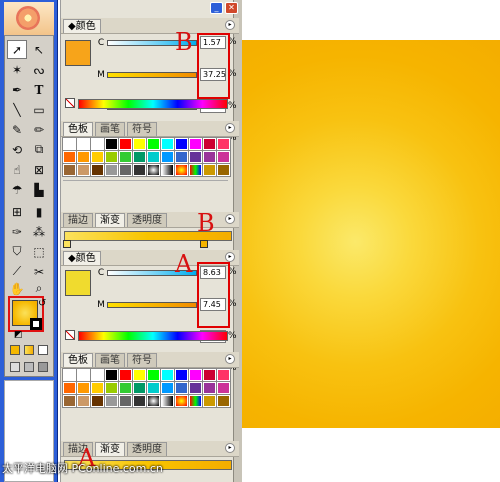 This screenshot has width=500, height=482. I want to click on pen-tool-icon: ✒, so click(17, 89).